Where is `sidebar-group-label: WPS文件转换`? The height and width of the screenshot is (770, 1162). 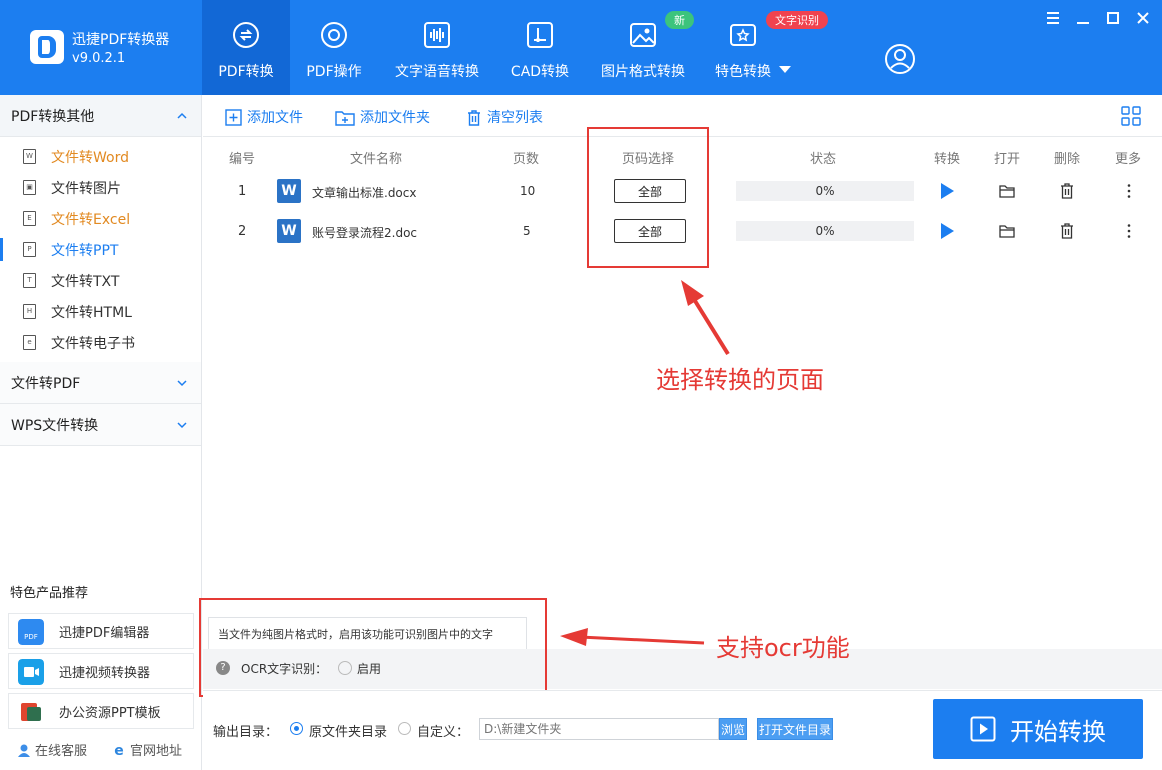
sidebar-group-label: WPS文件转换 is located at coordinates (55, 425).